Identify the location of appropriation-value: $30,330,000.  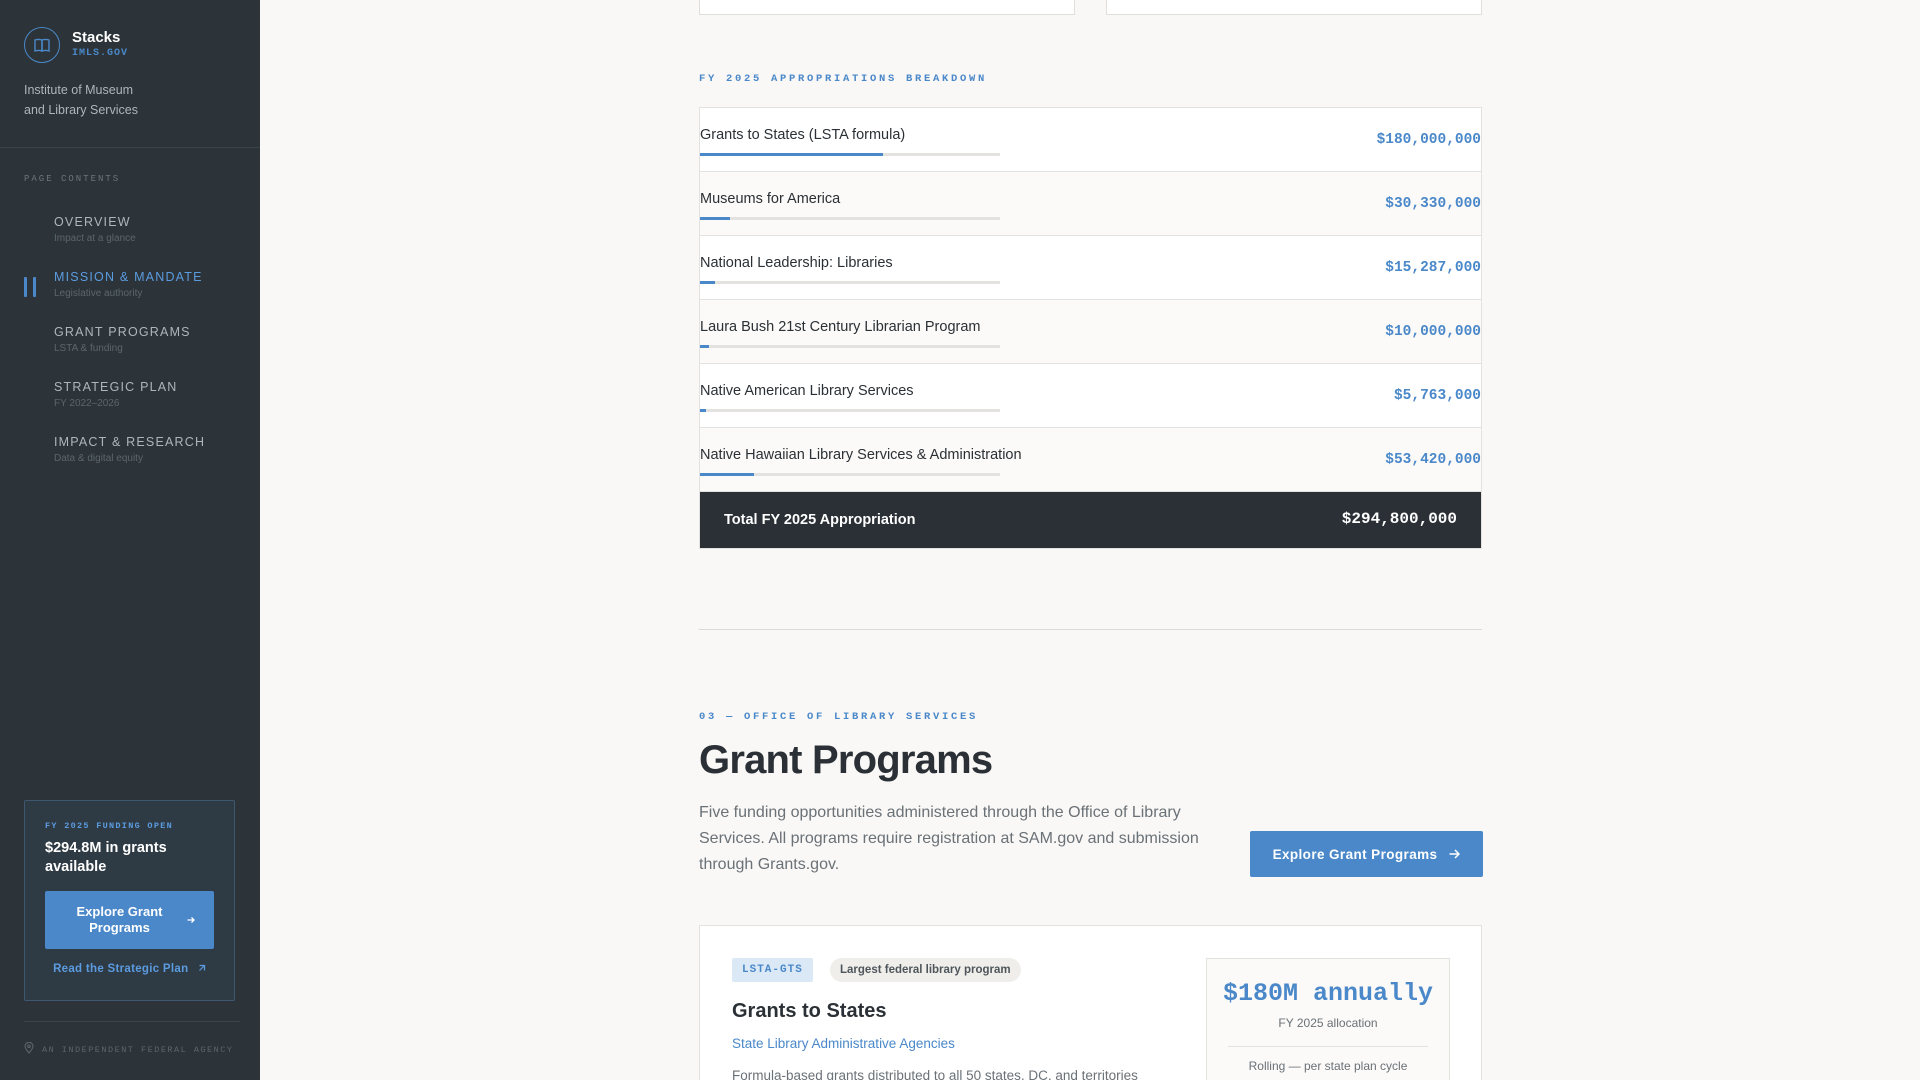
(1433, 204).